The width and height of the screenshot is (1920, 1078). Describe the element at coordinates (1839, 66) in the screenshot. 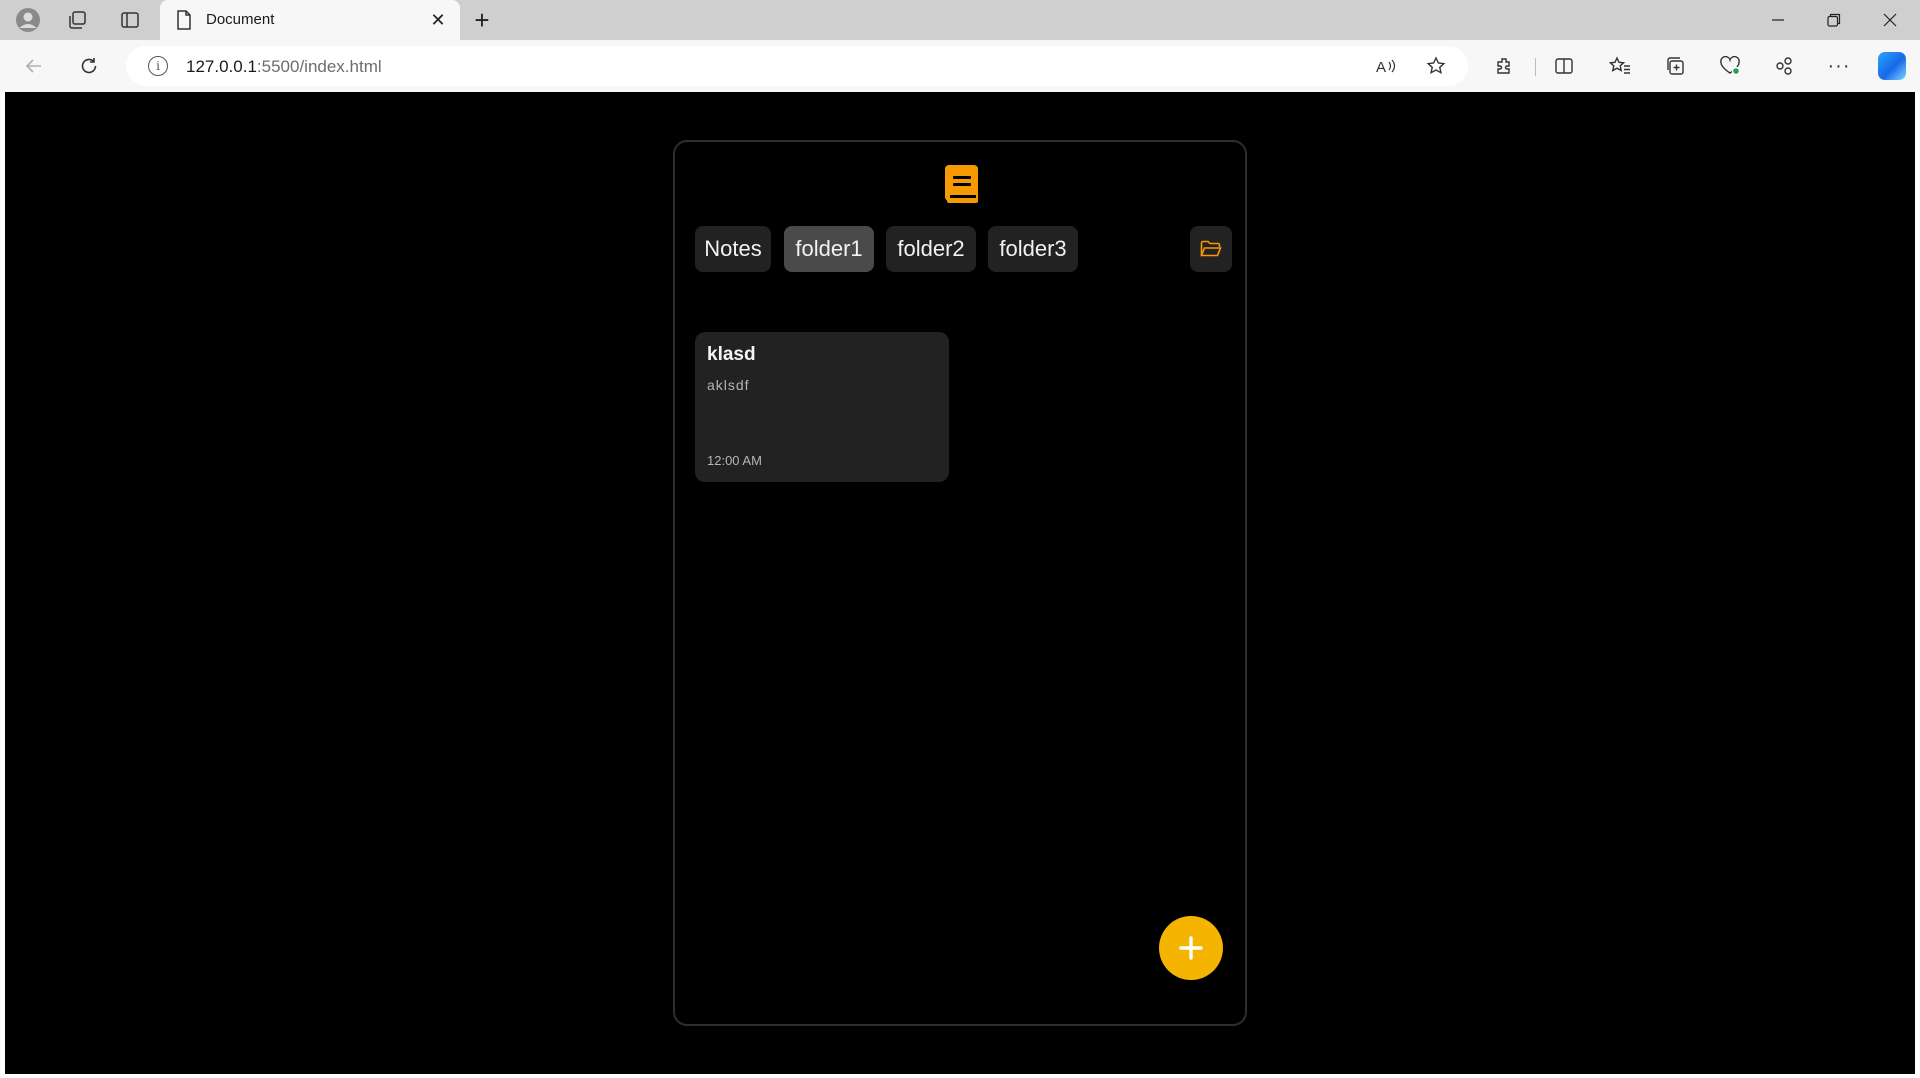

I see `more-options-icon: ···` at that location.